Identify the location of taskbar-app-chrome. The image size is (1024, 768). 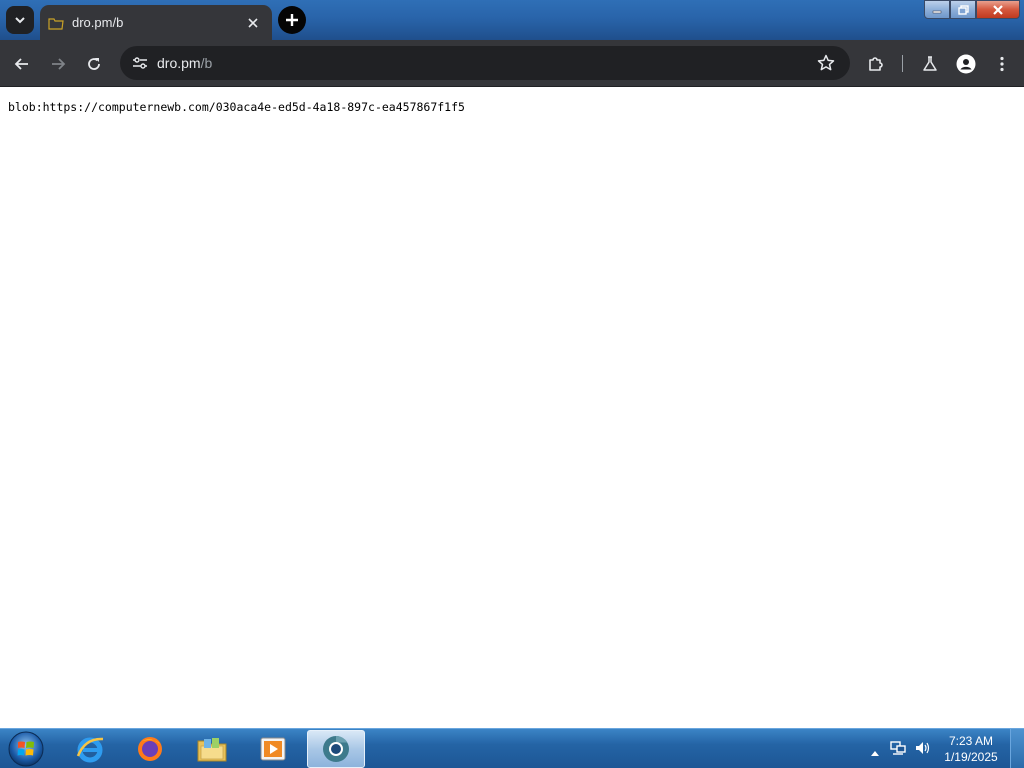
(336, 749).